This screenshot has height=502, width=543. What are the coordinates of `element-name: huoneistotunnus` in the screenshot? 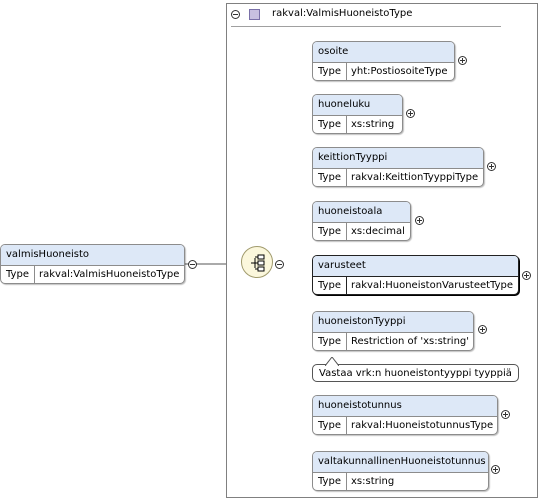 It's located at (405, 406).